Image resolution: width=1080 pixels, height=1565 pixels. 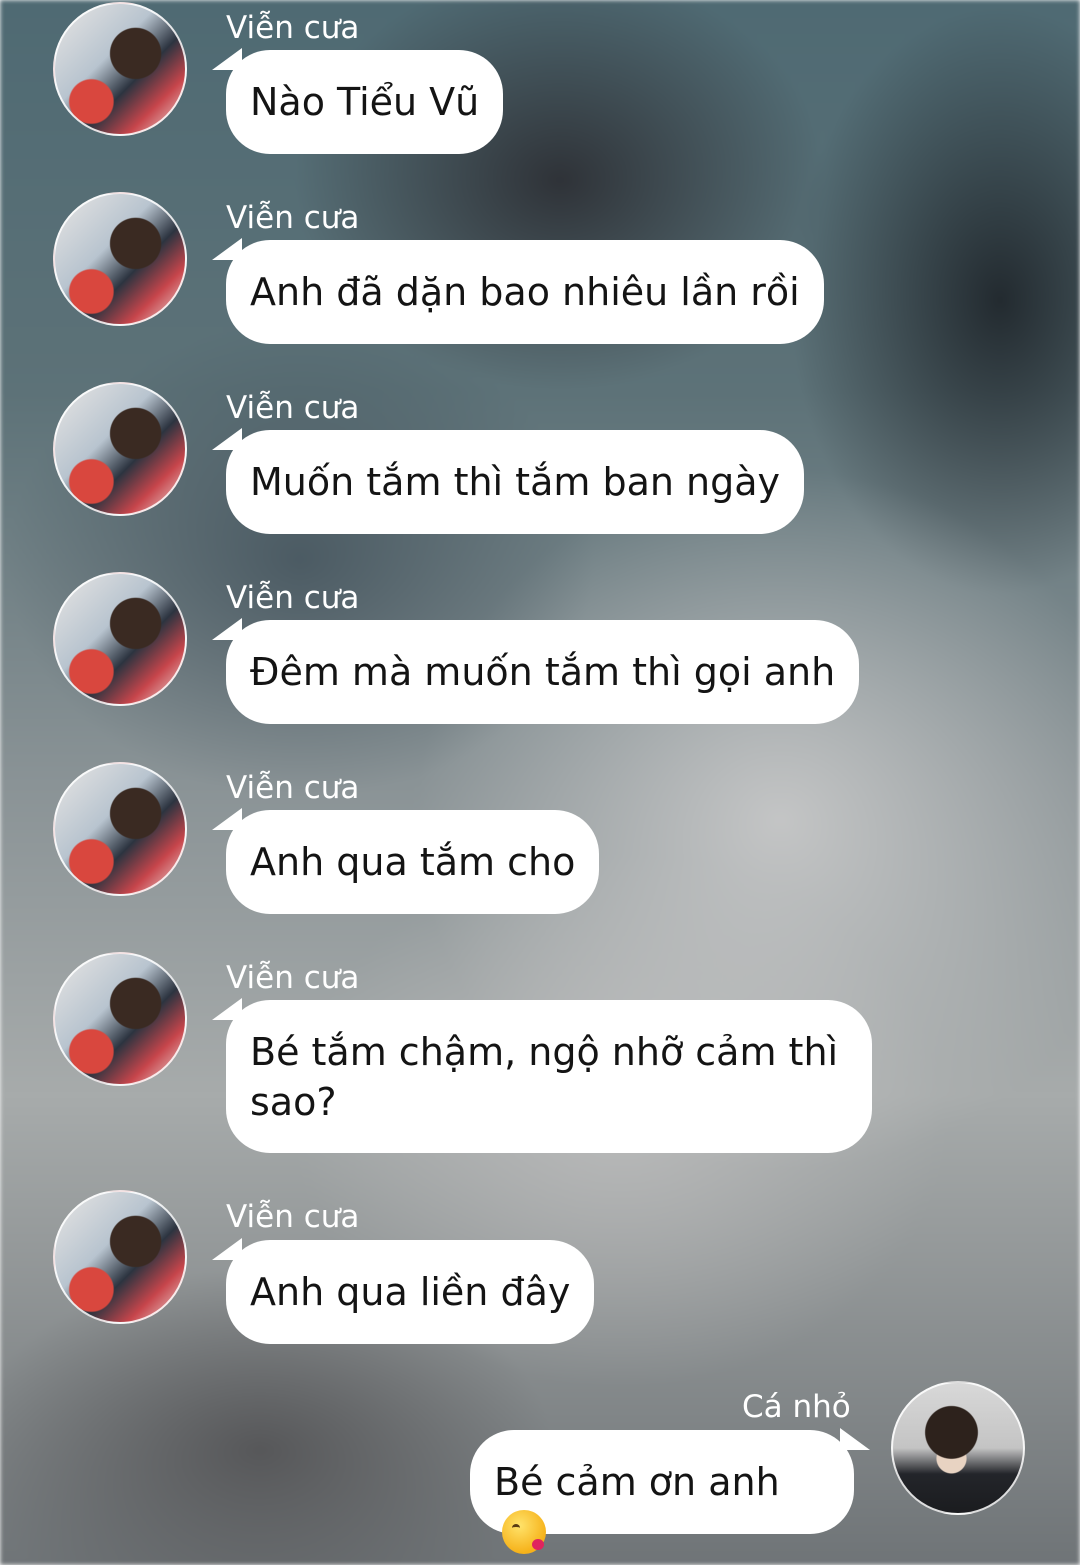 What do you see at coordinates (796, 1407) in the screenshot?
I see `sender-name: Cá nhỏ` at bounding box center [796, 1407].